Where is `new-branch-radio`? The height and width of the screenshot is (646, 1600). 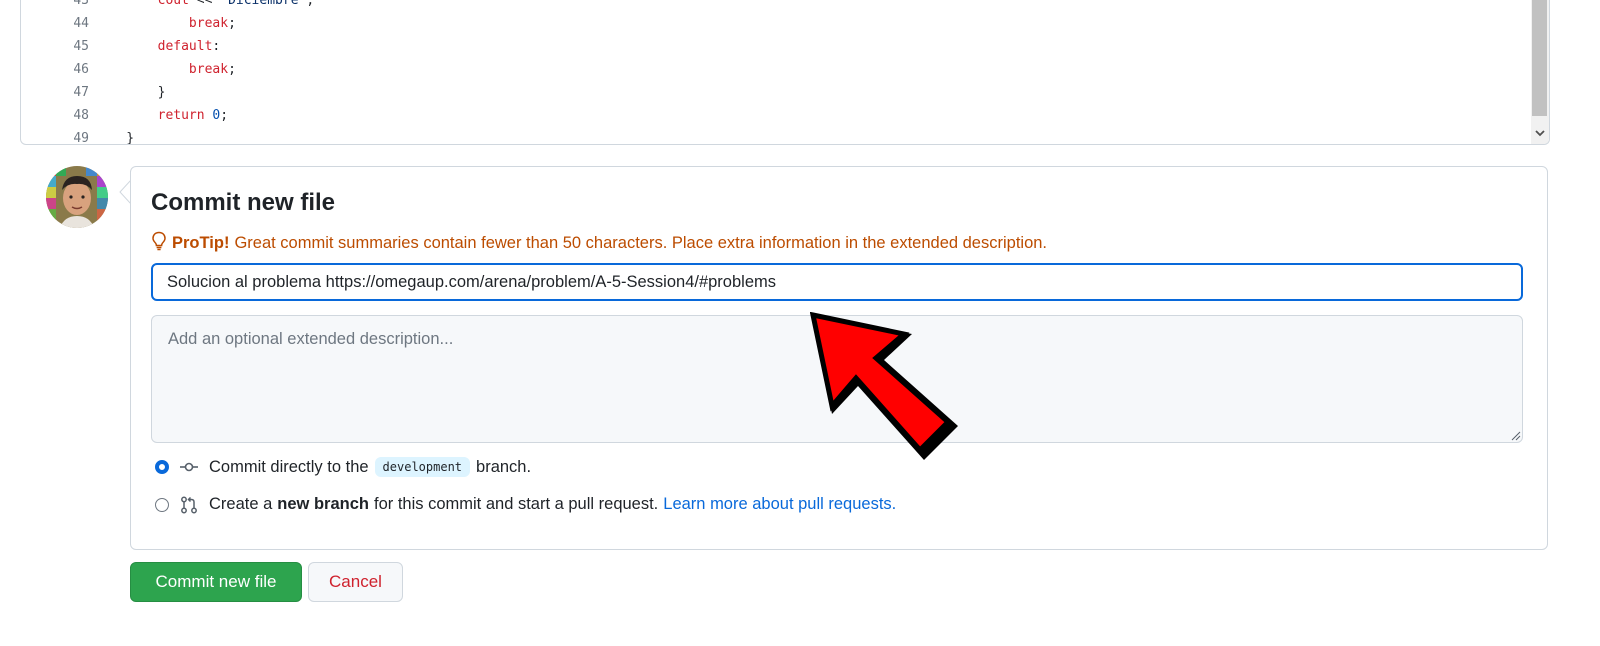 new-branch-radio is located at coordinates (162, 504).